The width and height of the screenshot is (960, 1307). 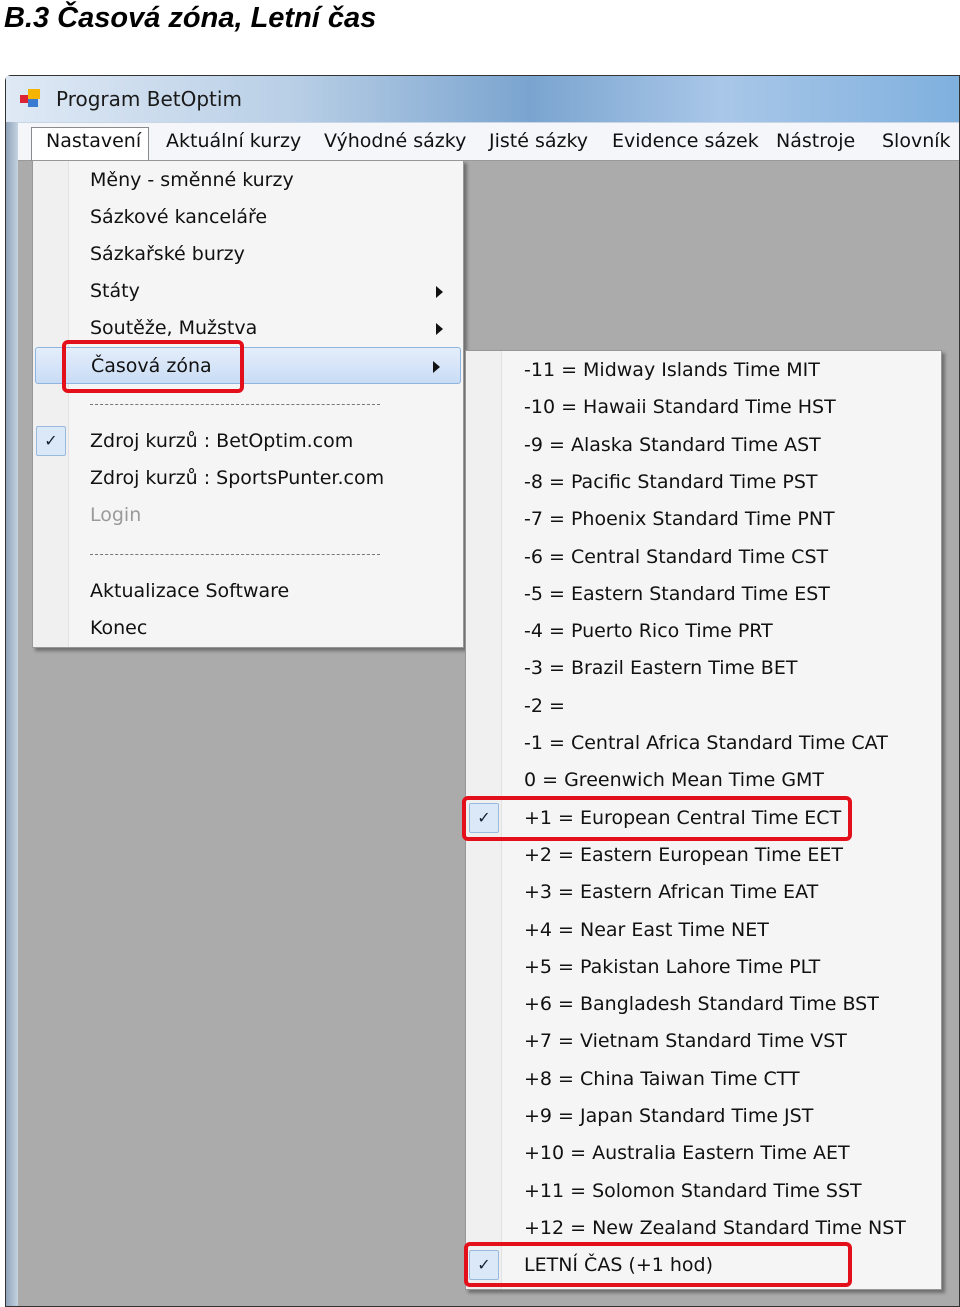 I want to click on timezone-label: 0 = Greenwich Mean Time GMT, so click(x=674, y=780).